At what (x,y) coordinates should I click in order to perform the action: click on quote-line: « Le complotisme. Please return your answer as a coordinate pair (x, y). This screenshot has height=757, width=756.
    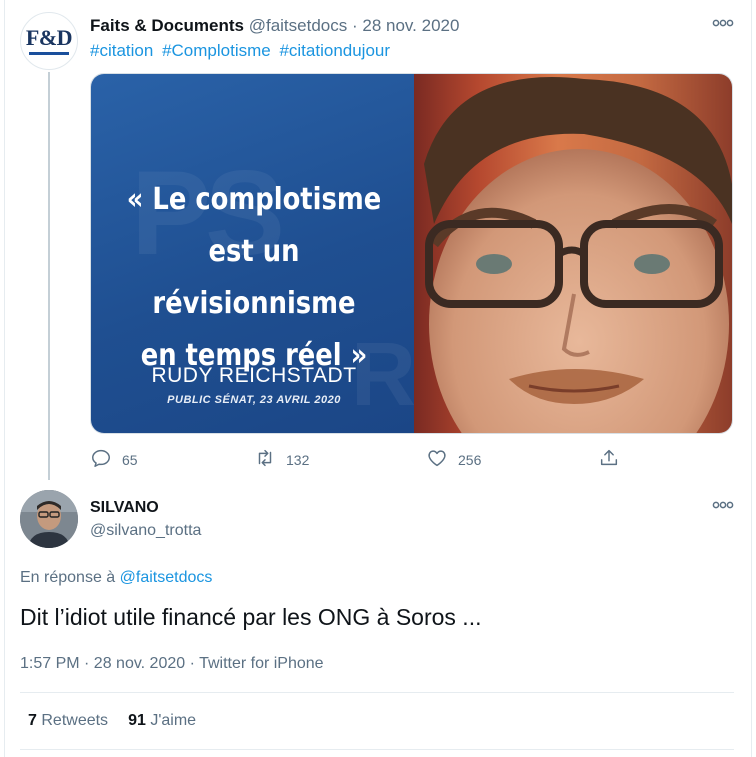
    Looking at the image, I should click on (254, 199).